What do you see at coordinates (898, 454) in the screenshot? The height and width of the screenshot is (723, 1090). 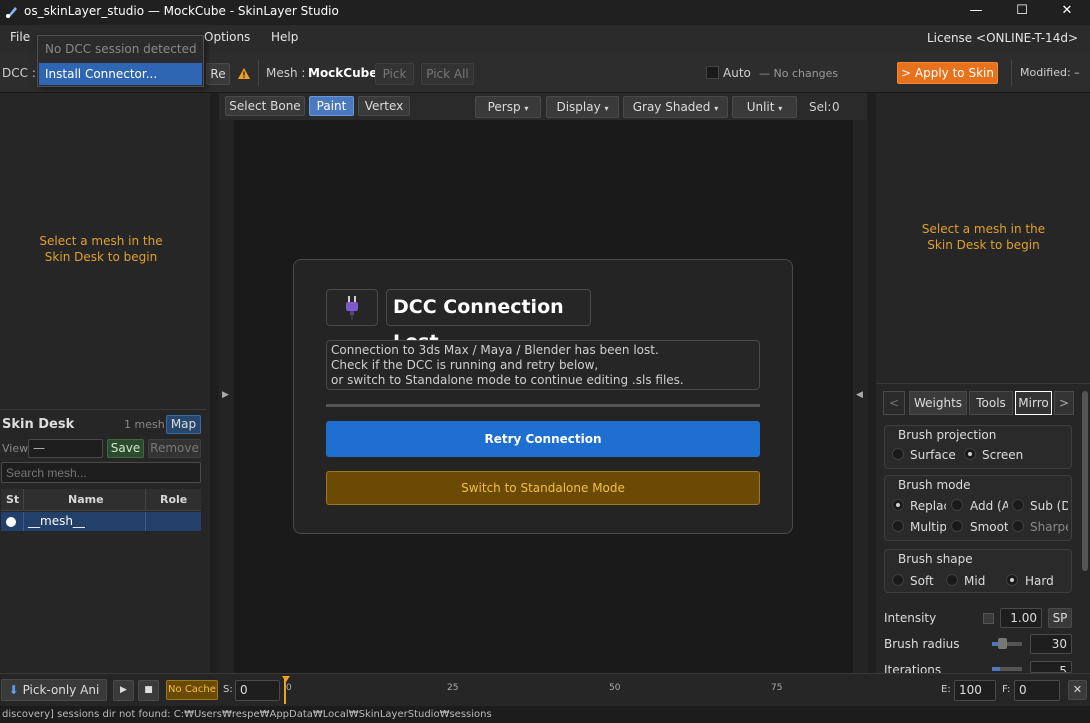 I see `surface-radio` at bounding box center [898, 454].